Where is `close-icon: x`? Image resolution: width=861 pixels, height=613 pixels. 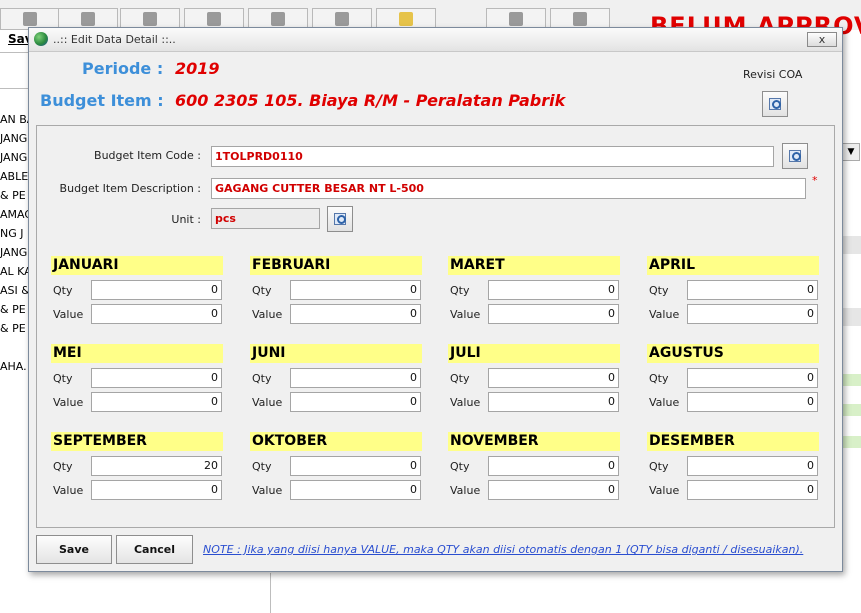 close-icon: x is located at coordinates (822, 39).